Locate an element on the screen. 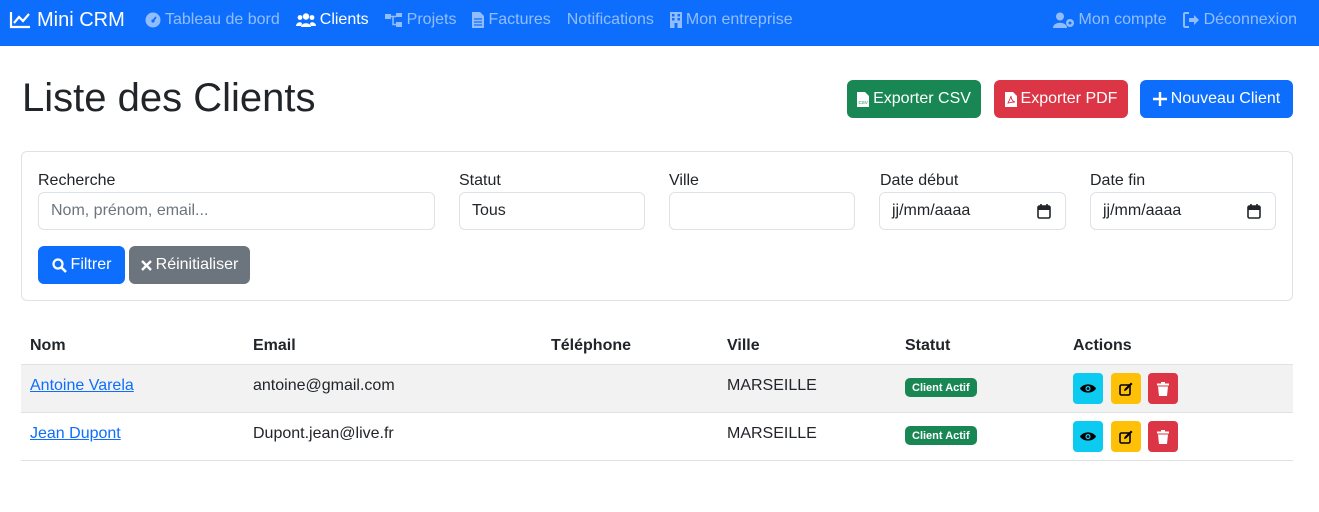 This screenshot has height=512, width=1319. status-value: Tous is located at coordinates (489, 210).